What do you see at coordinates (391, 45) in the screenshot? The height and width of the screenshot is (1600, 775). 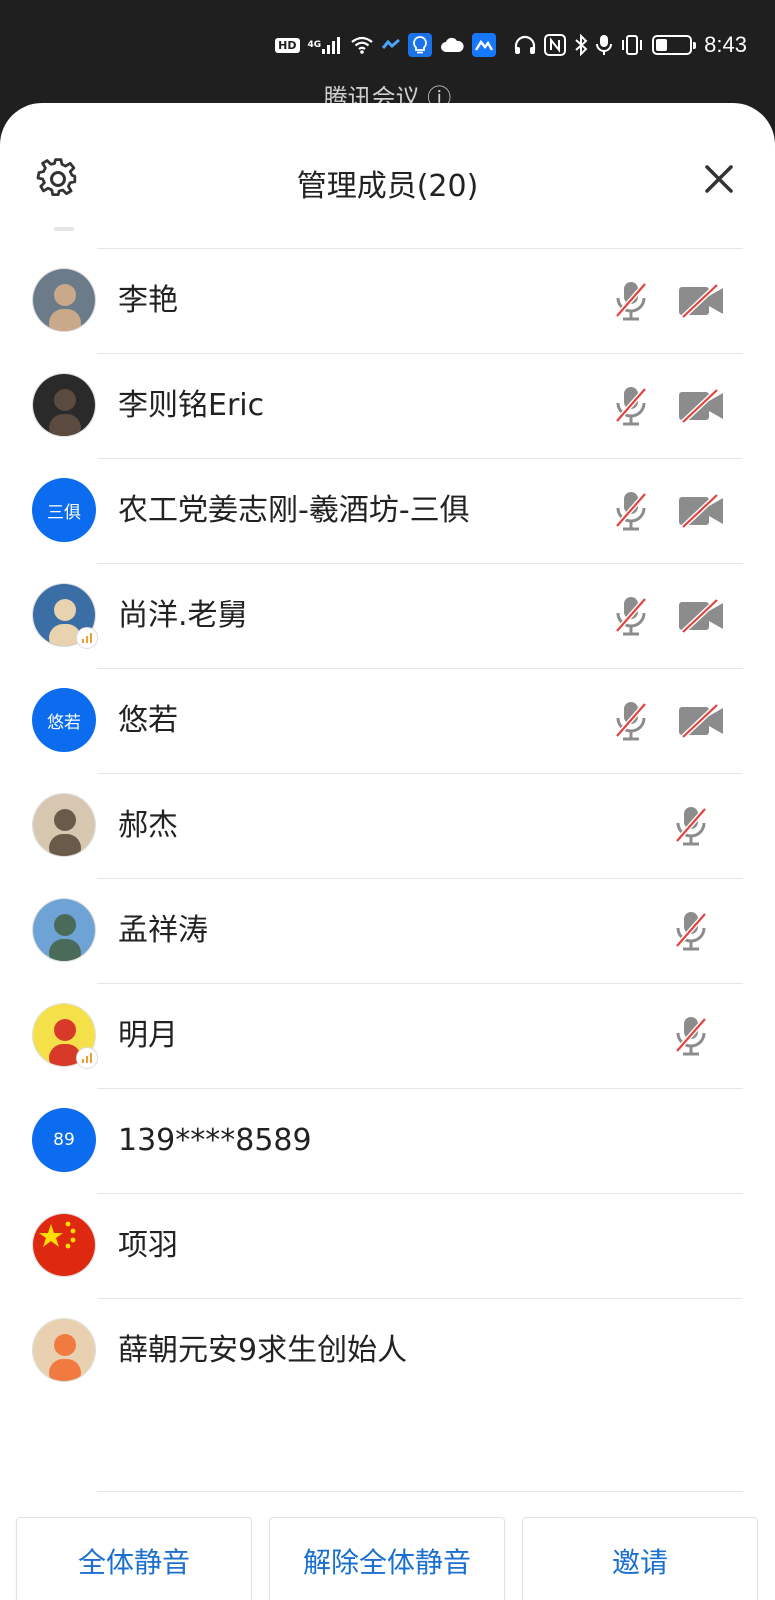 I see `app-notification-icon` at bounding box center [391, 45].